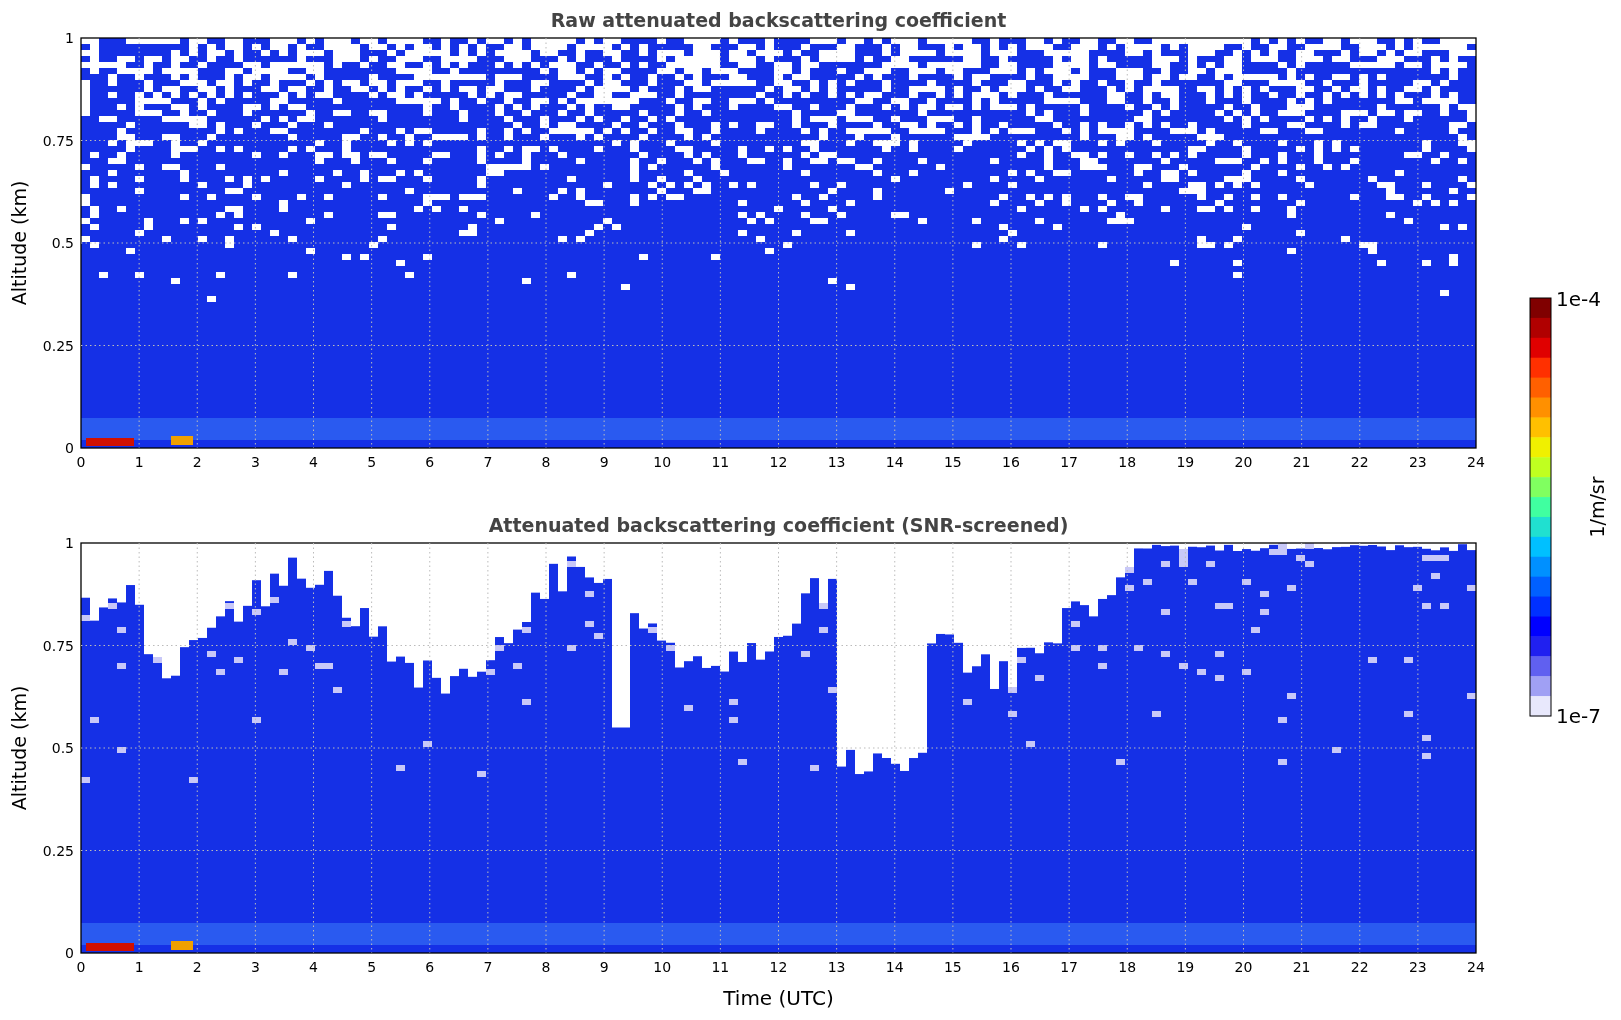 The width and height of the screenshot is (1621, 1020). What do you see at coordinates (778, 525) in the screenshot?
I see `plot-title: Attenuated backscattering coefficient (SNR-screened)` at bounding box center [778, 525].